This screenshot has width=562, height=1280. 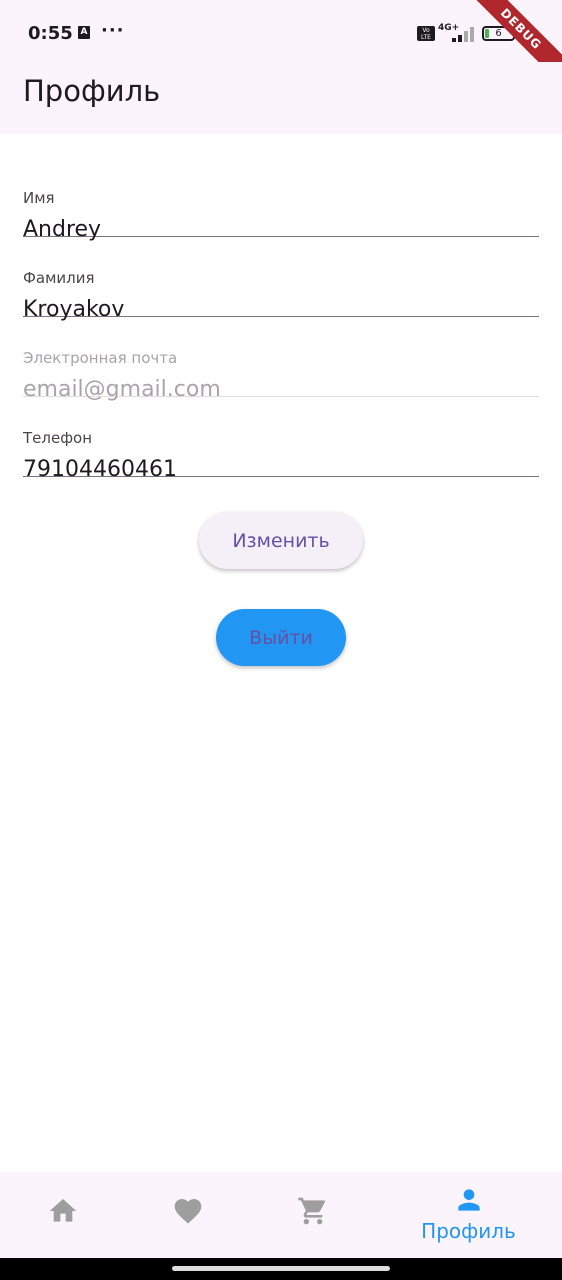 I want to click on nav-item-cart, so click(x=312, y=1215).